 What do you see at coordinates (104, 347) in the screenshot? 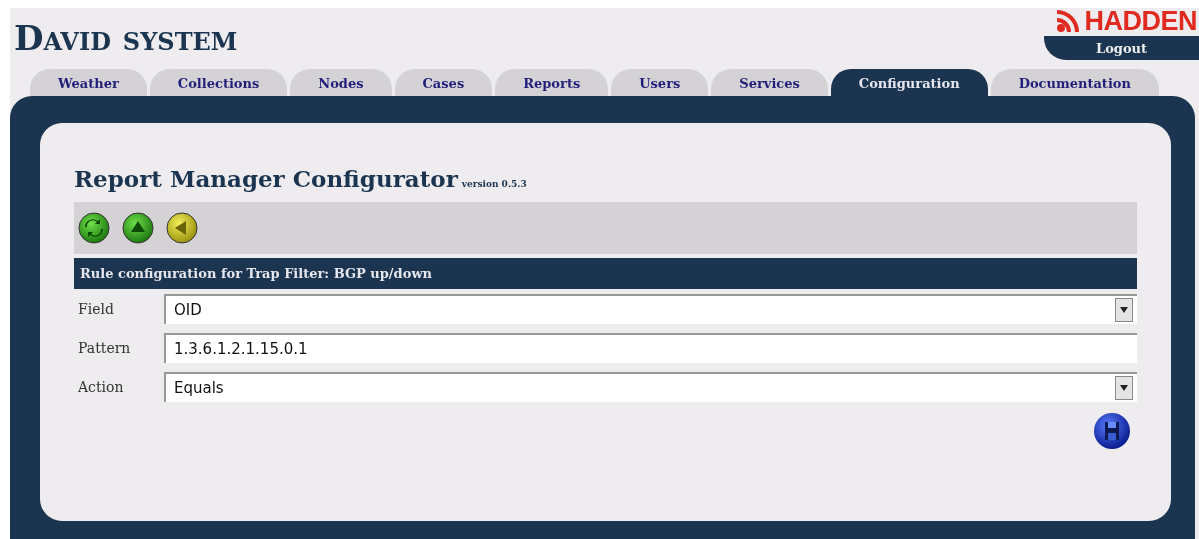
I see `field-label: Pattern` at bounding box center [104, 347].